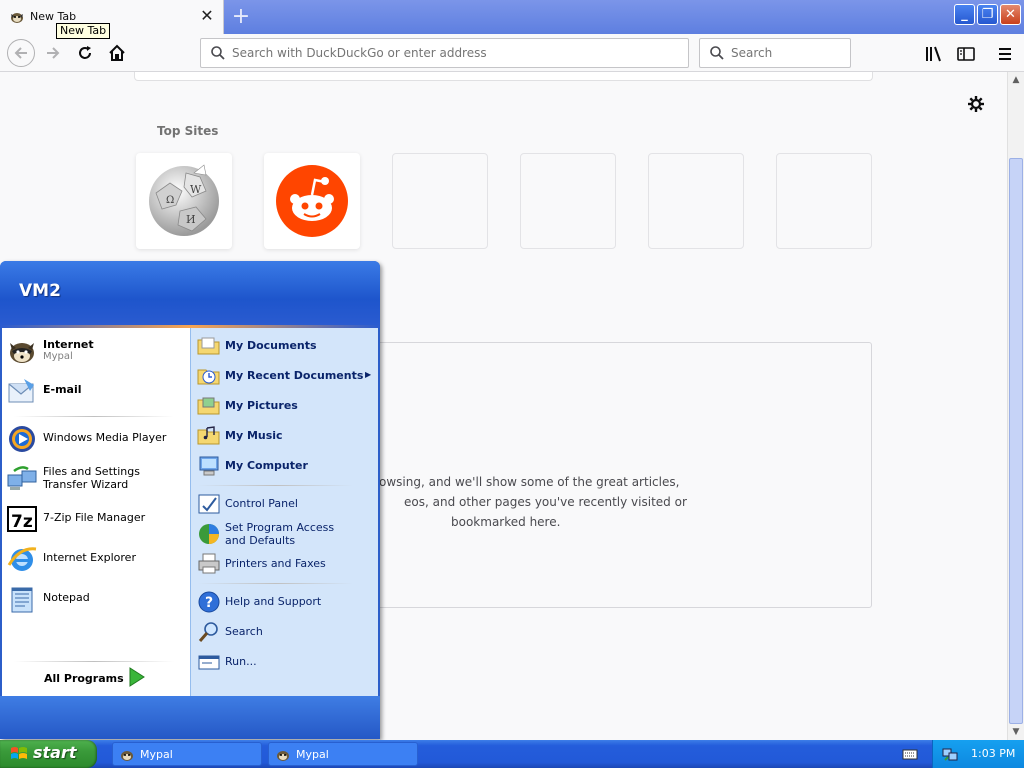 This screenshot has width=1024, height=768. What do you see at coordinates (241, 17) in the screenshot?
I see `new-tab-button: +` at bounding box center [241, 17].